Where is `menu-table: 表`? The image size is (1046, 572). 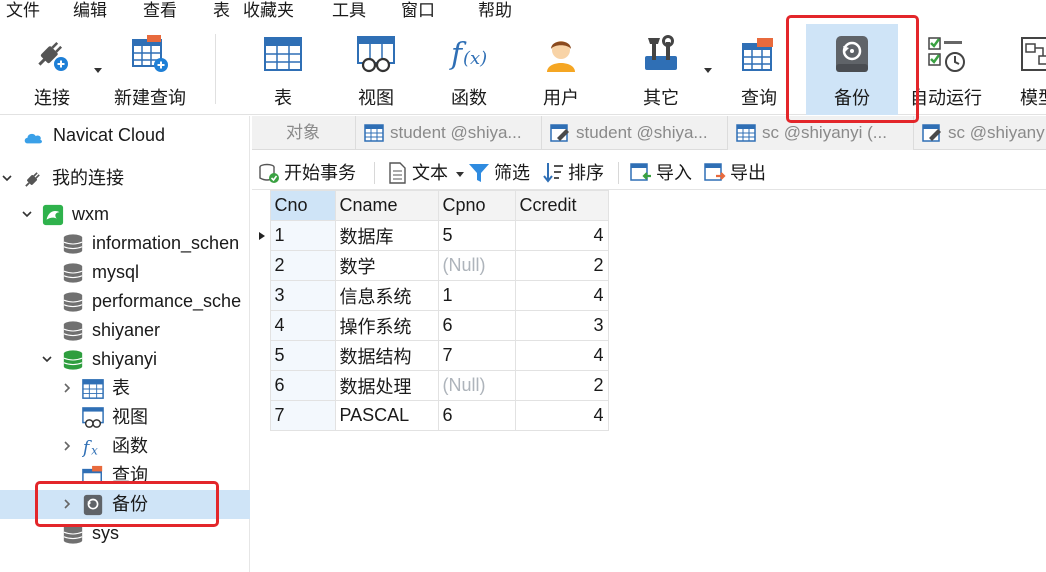 menu-table: 表 is located at coordinates (221, 12).